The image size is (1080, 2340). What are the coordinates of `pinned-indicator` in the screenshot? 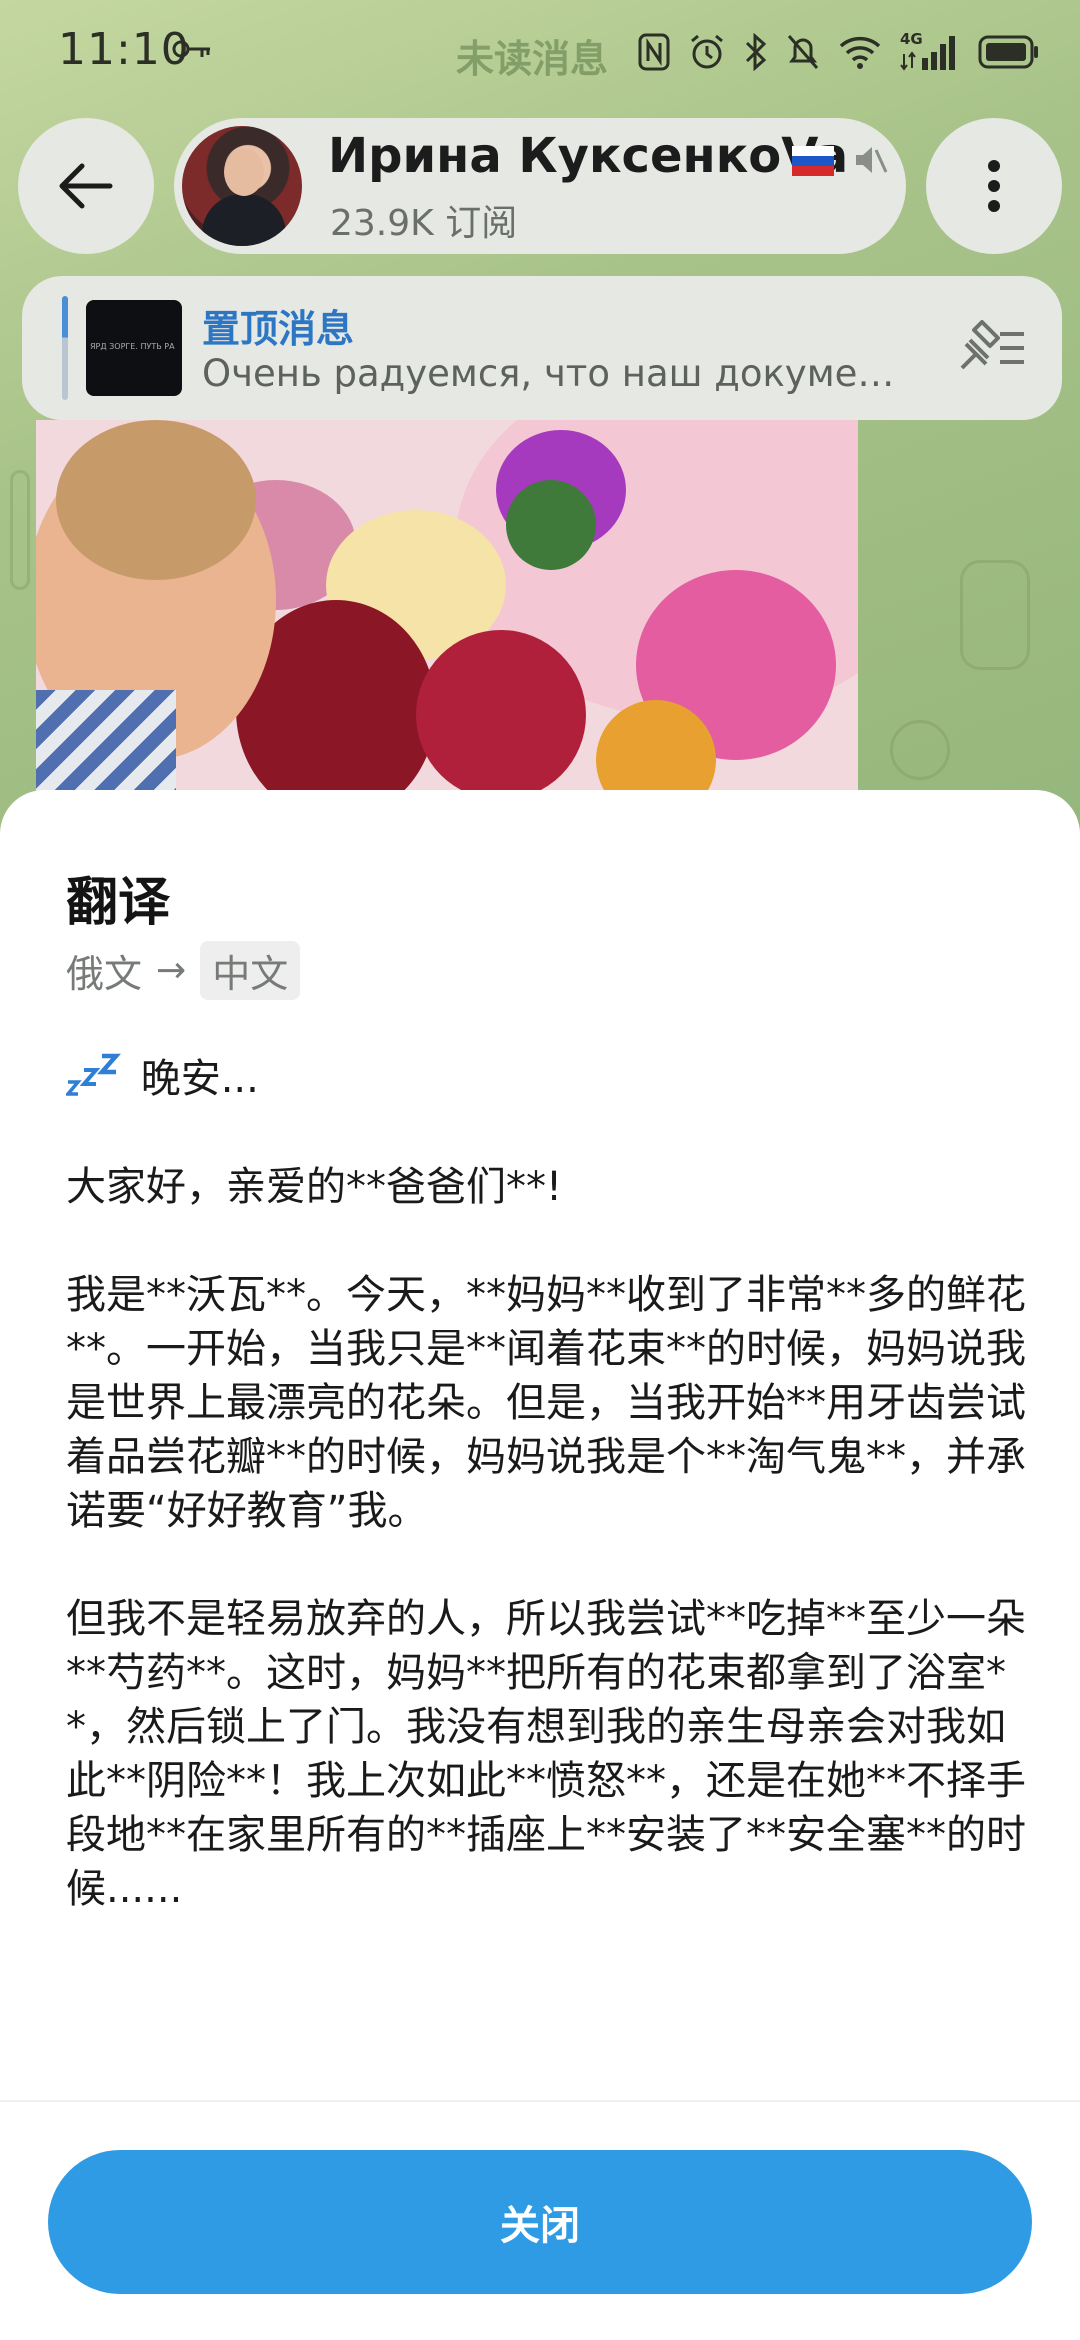 It's located at (65, 348).